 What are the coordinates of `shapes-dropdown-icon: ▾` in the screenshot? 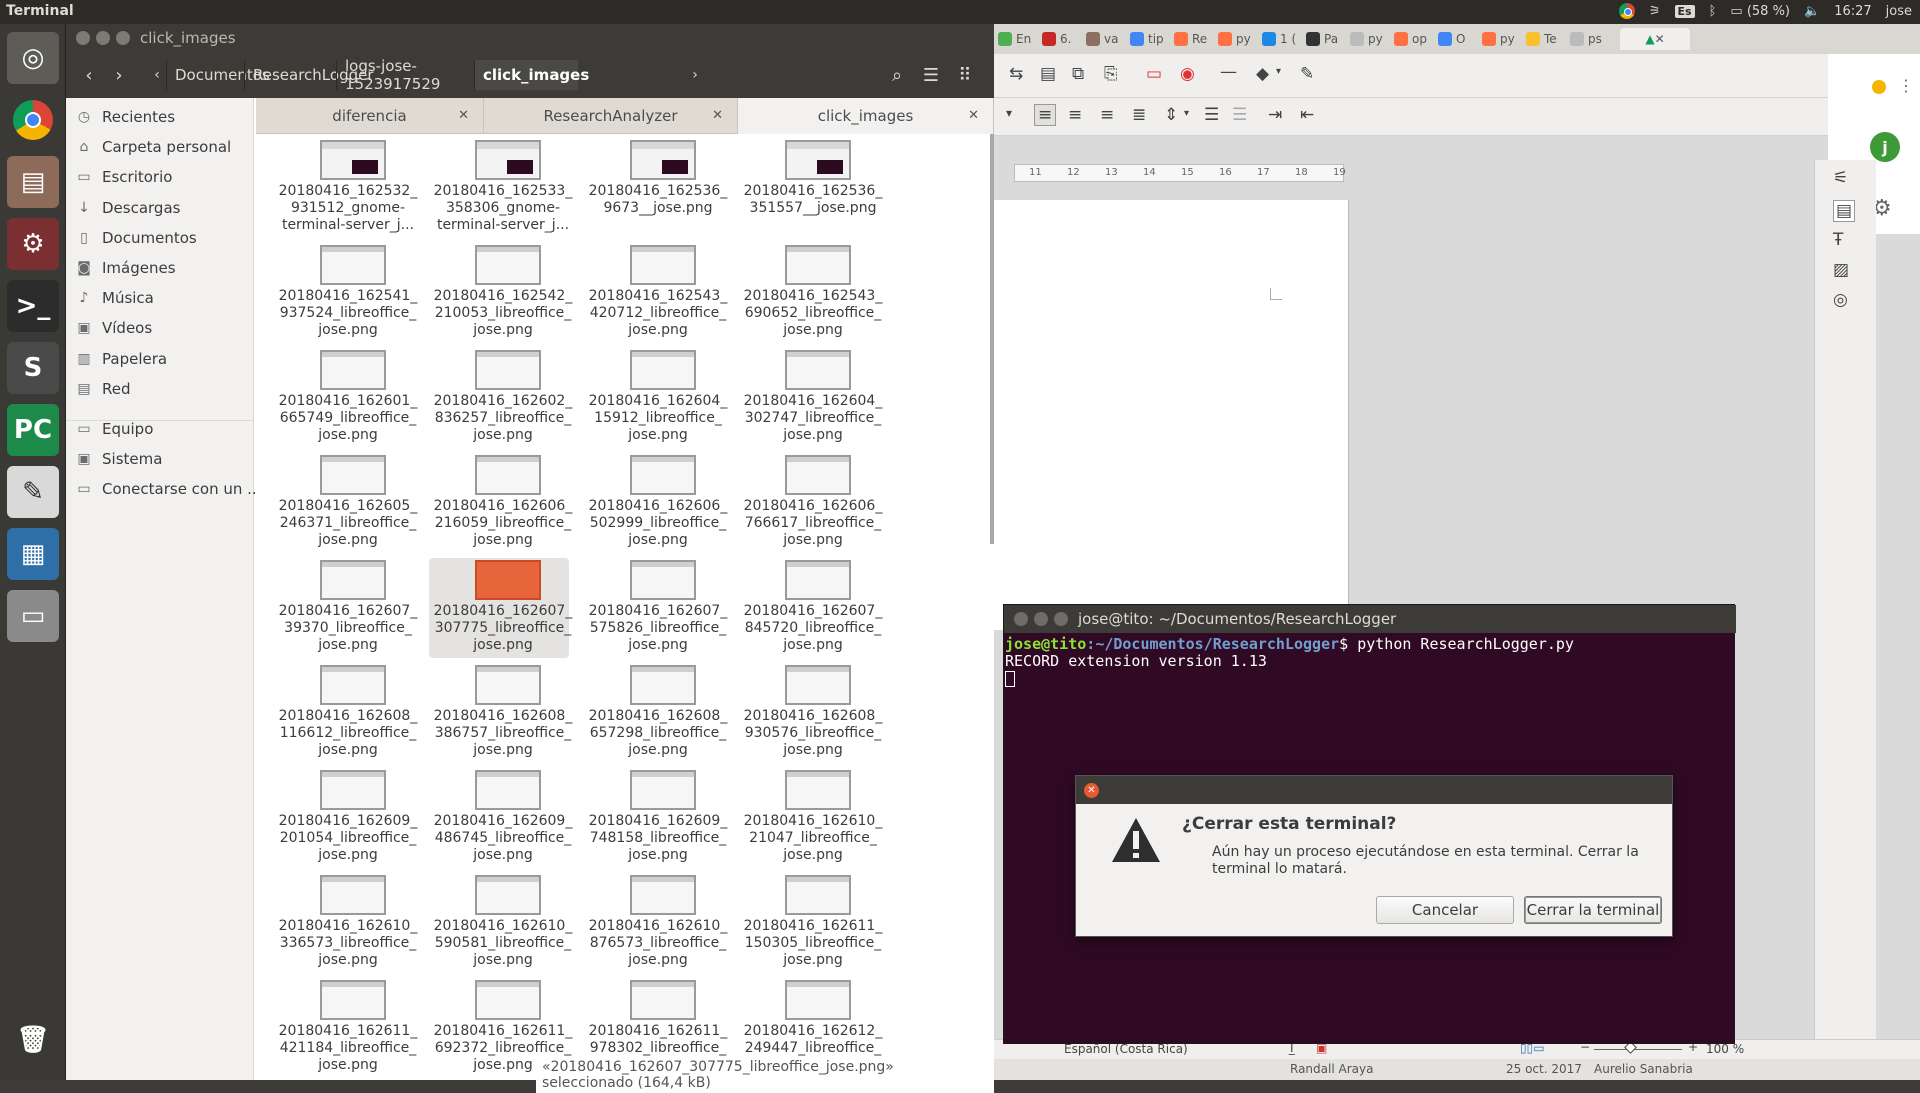 It's located at (1278, 71).